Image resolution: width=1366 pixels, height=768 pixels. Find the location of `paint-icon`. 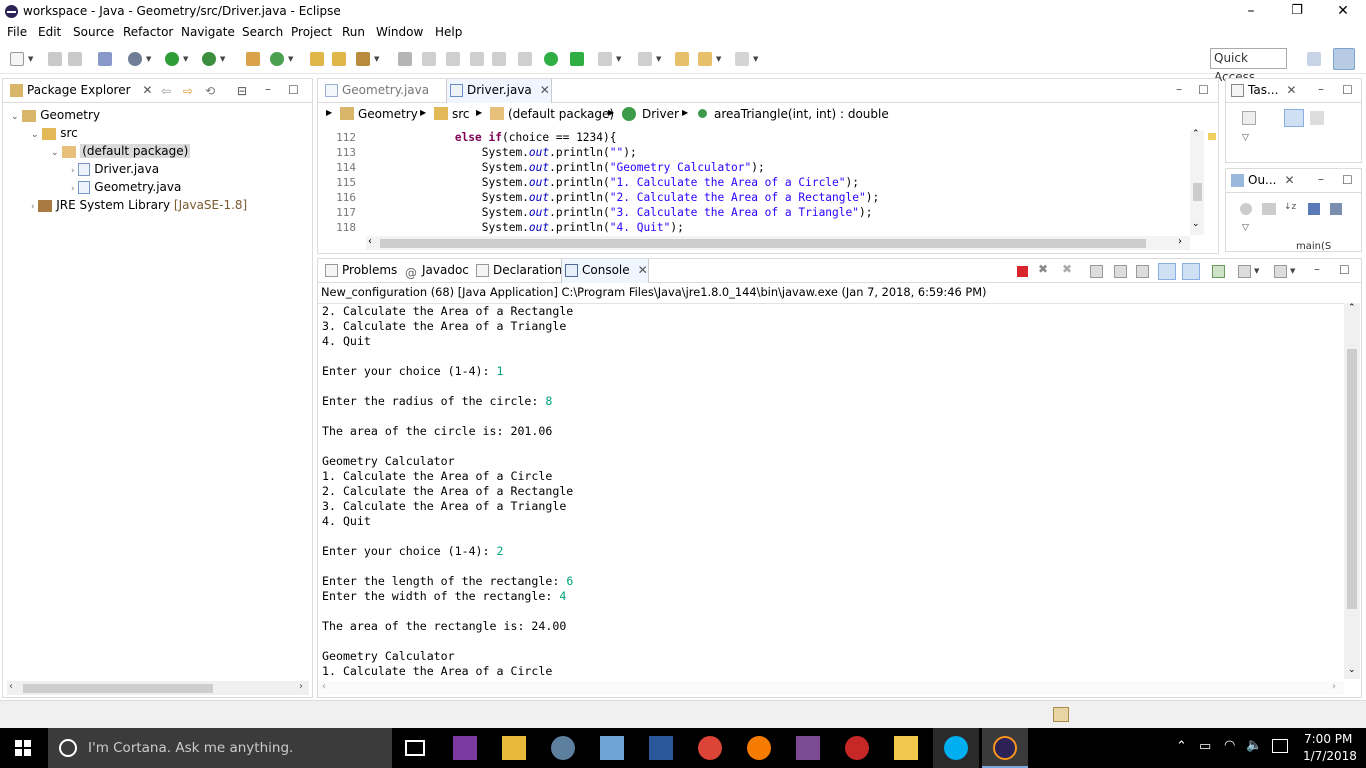

paint-icon is located at coordinates (563, 748).